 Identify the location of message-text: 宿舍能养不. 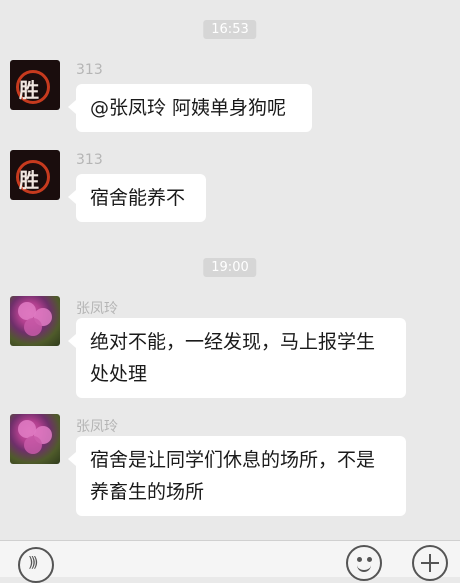
(138, 198).